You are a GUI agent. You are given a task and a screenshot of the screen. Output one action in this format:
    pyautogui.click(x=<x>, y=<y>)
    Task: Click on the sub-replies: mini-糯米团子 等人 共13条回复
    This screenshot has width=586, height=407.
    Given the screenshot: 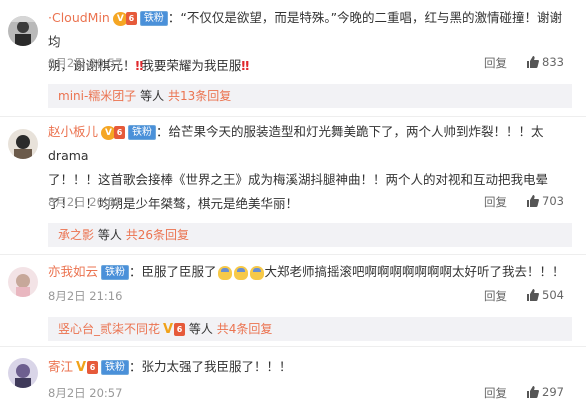 What is the action you would take?
    pyautogui.click(x=310, y=96)
    